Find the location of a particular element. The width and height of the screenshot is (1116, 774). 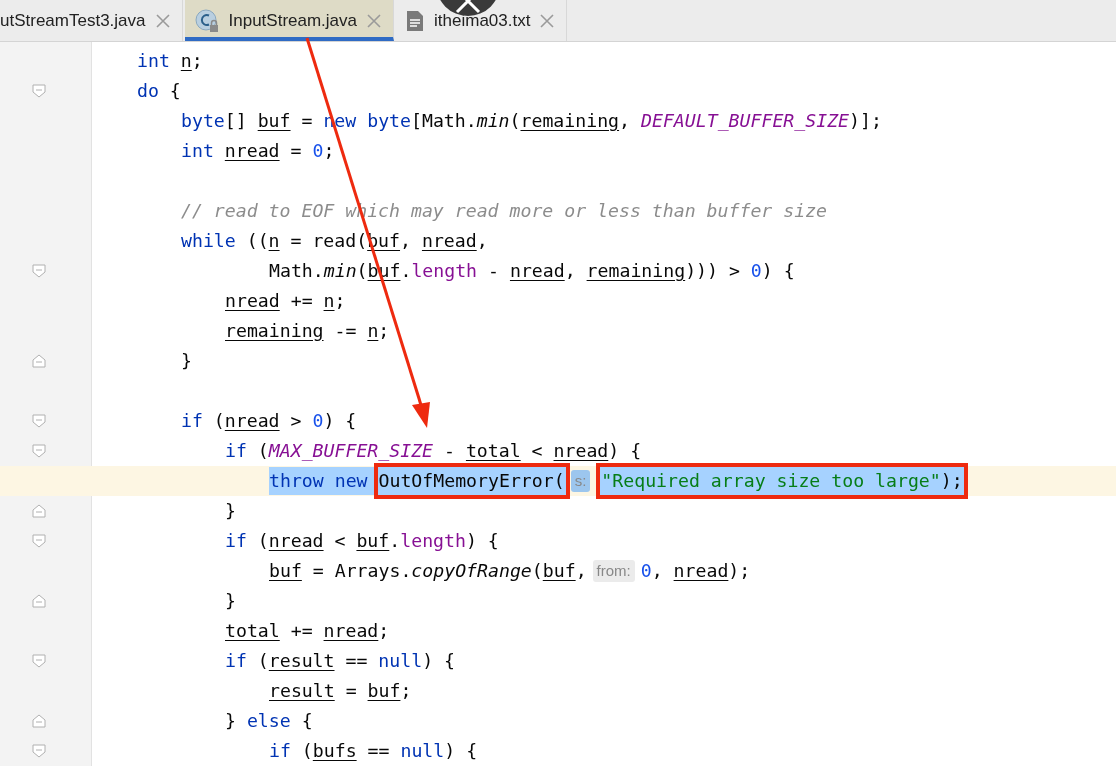

code-text: } else { is located at coordinates (269, 721).